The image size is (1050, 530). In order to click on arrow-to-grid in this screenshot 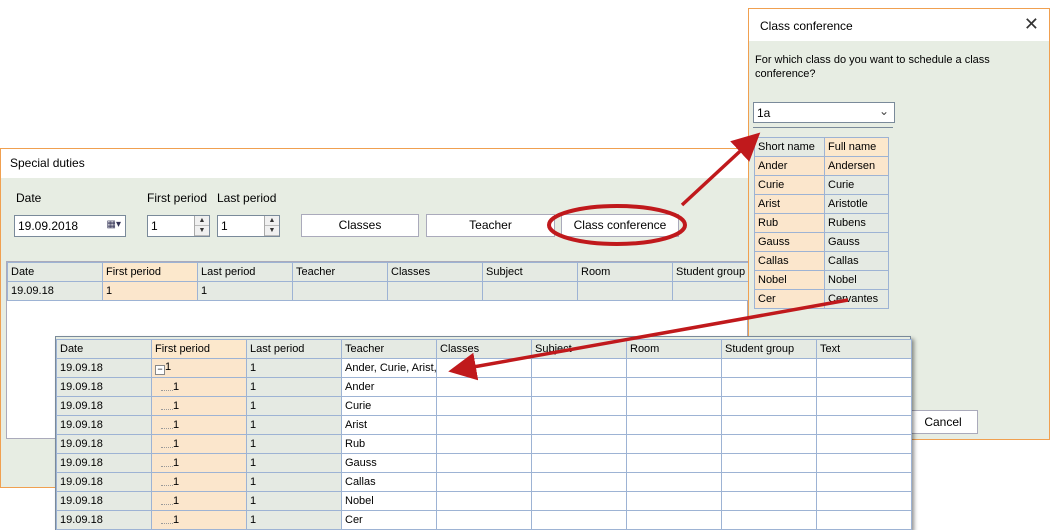, I will do `click(648, 339)`.